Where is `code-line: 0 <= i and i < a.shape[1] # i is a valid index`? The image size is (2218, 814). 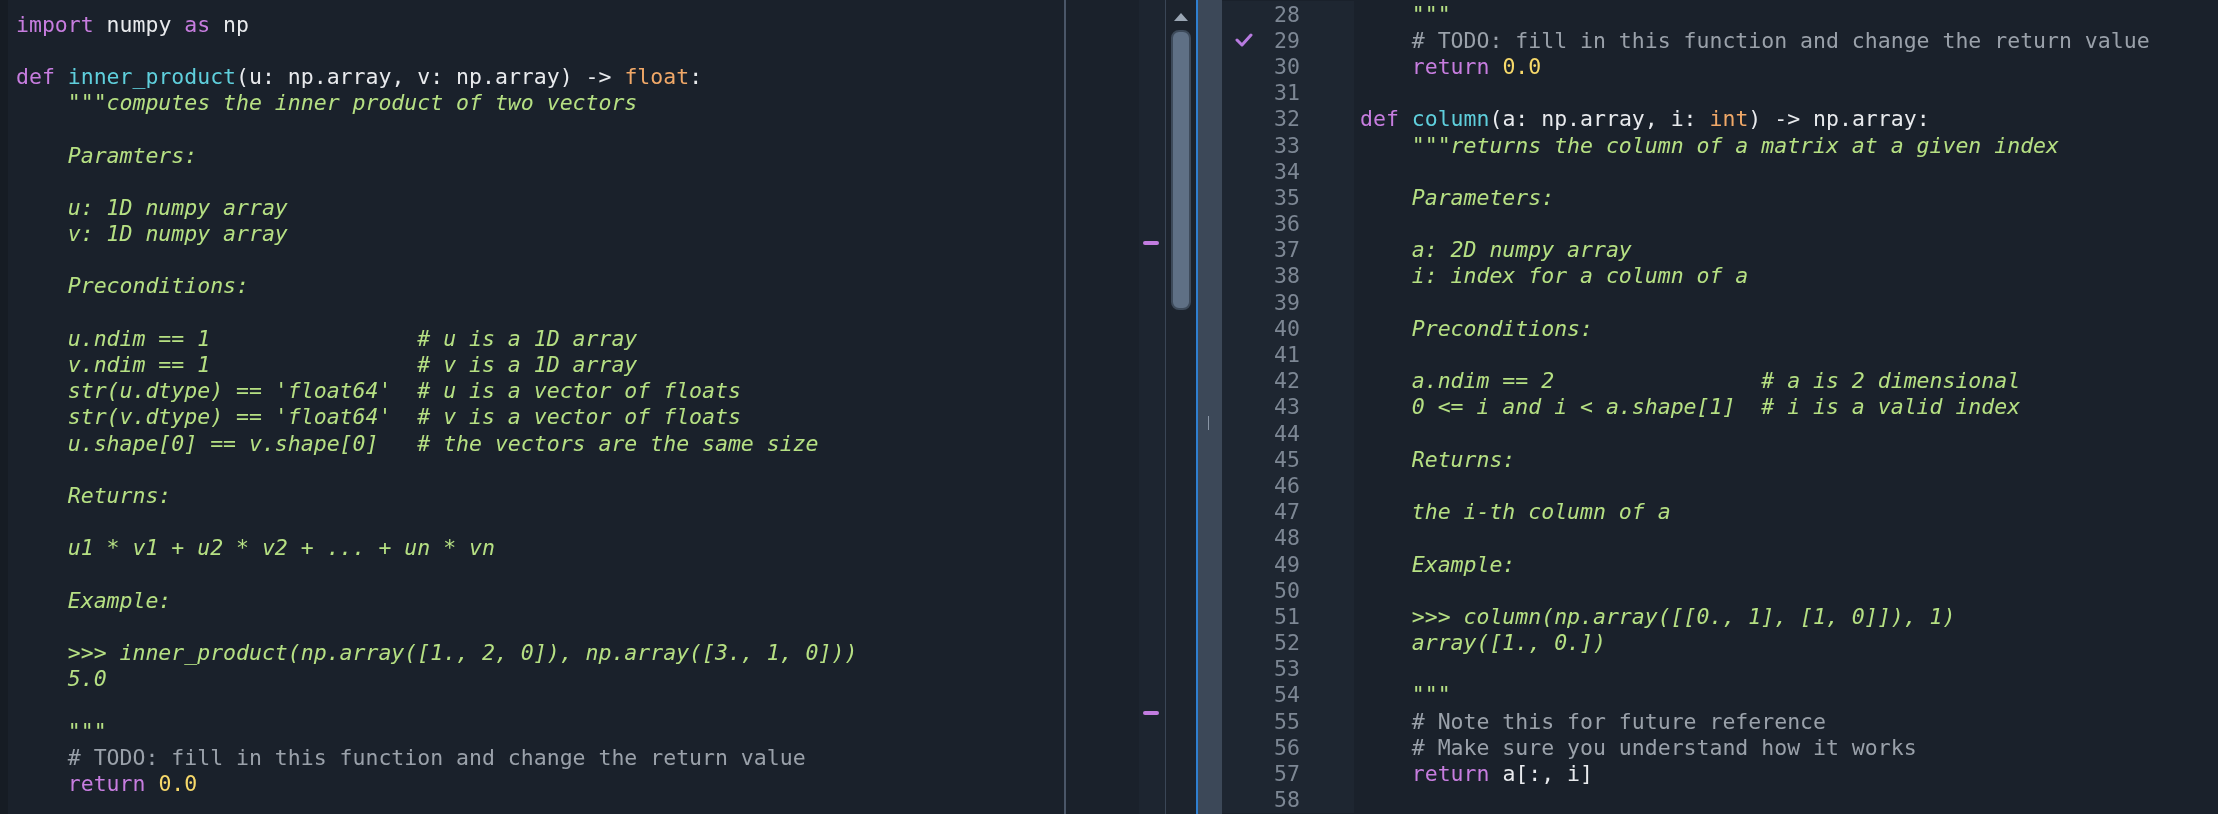
code-line: 0 <= i and i < a.shape[1] # i is a valid index is located at coordinates (1716, 407).